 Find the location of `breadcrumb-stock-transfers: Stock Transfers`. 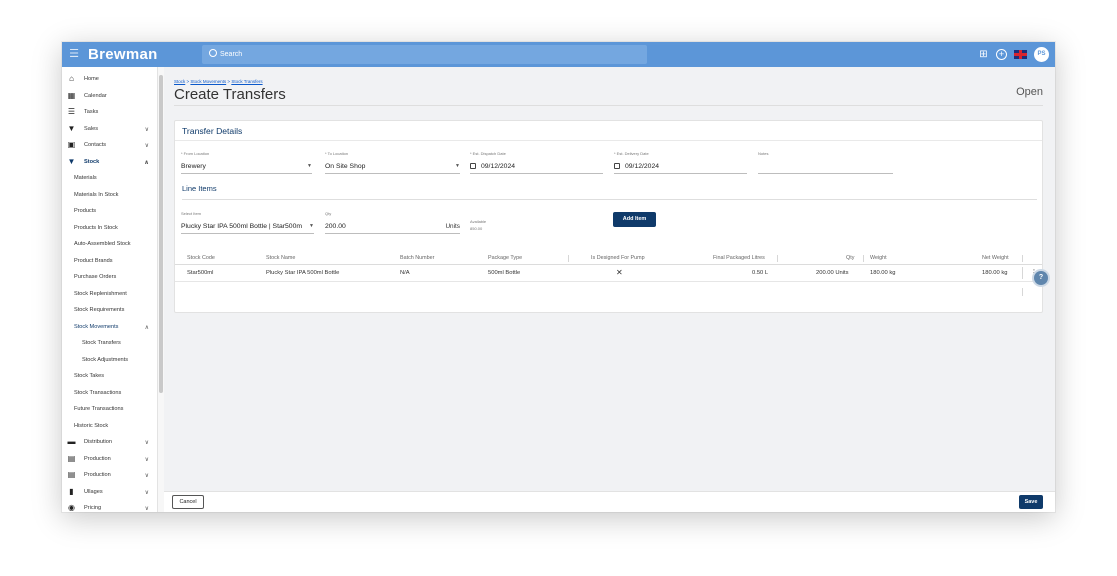

breadcrumb-stock-transfers: Stock Transfers is located at coordinates (246, 81).